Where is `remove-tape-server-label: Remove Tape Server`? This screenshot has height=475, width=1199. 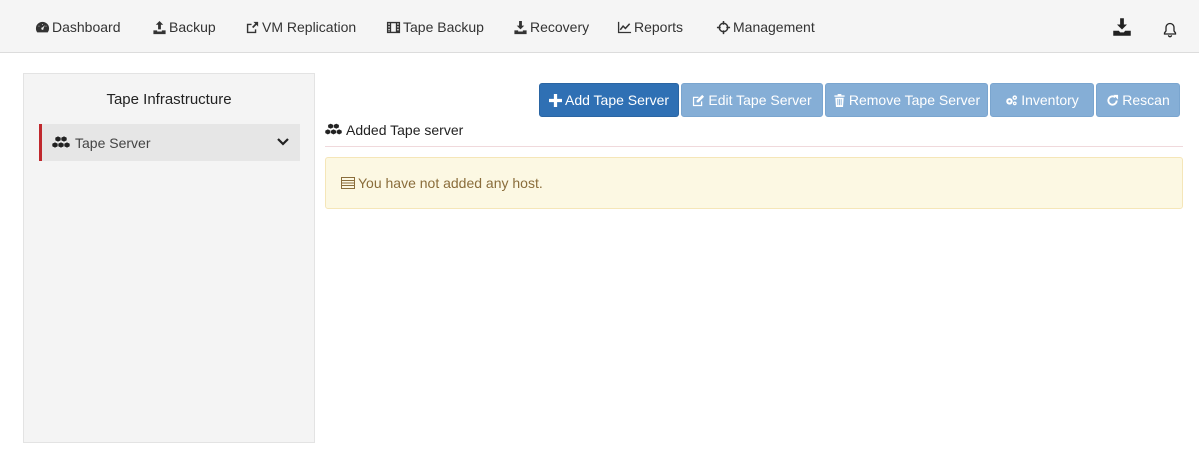
remove-tape-server-label: Remove Tape Server is located at coordinates (914, 100).